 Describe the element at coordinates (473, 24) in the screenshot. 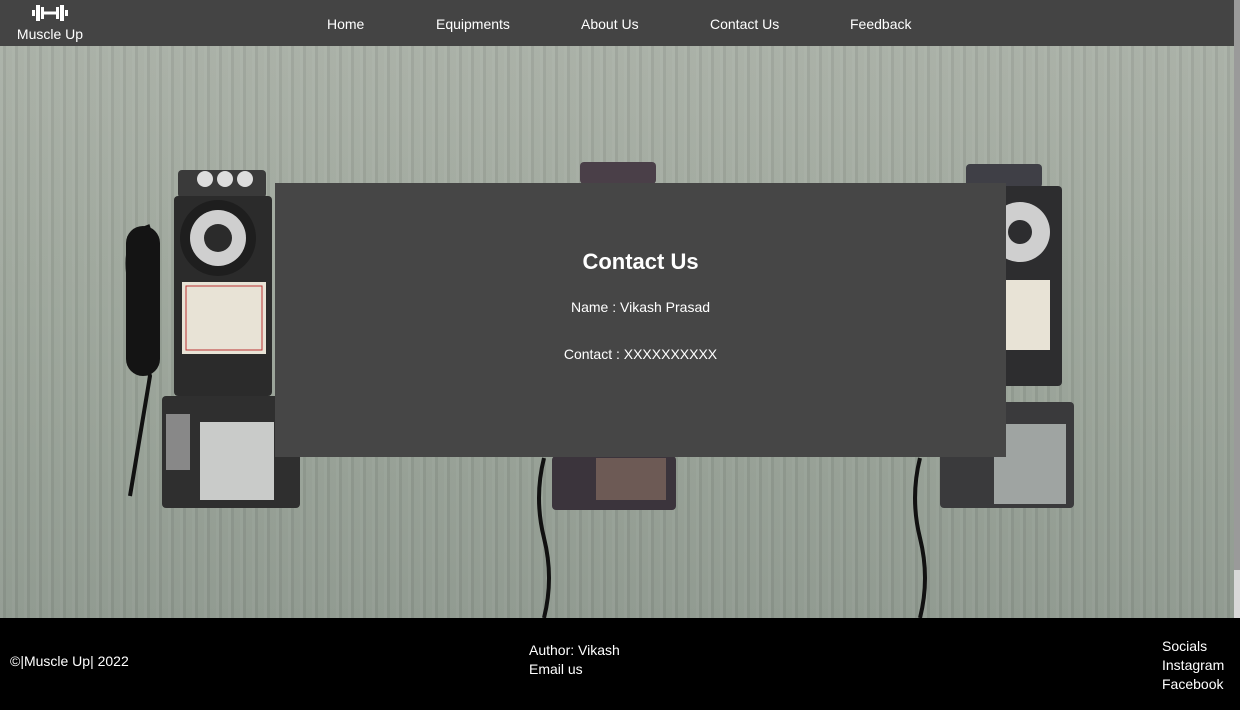

I see `nav-equipments: Equipments` at that location.